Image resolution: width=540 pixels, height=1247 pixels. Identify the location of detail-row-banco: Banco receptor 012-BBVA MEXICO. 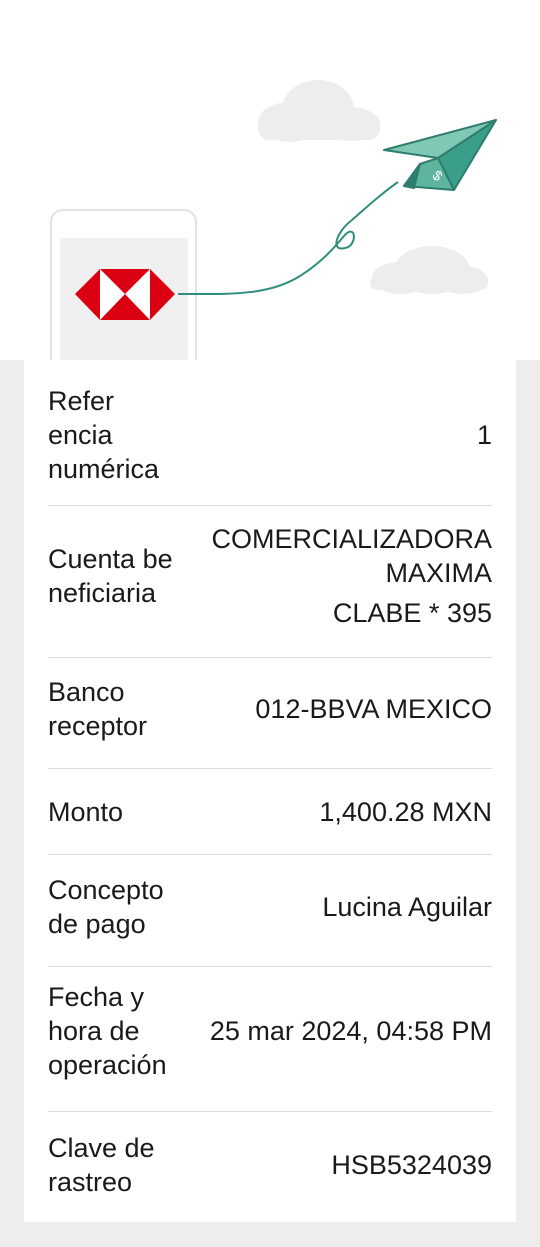
(270, 709).